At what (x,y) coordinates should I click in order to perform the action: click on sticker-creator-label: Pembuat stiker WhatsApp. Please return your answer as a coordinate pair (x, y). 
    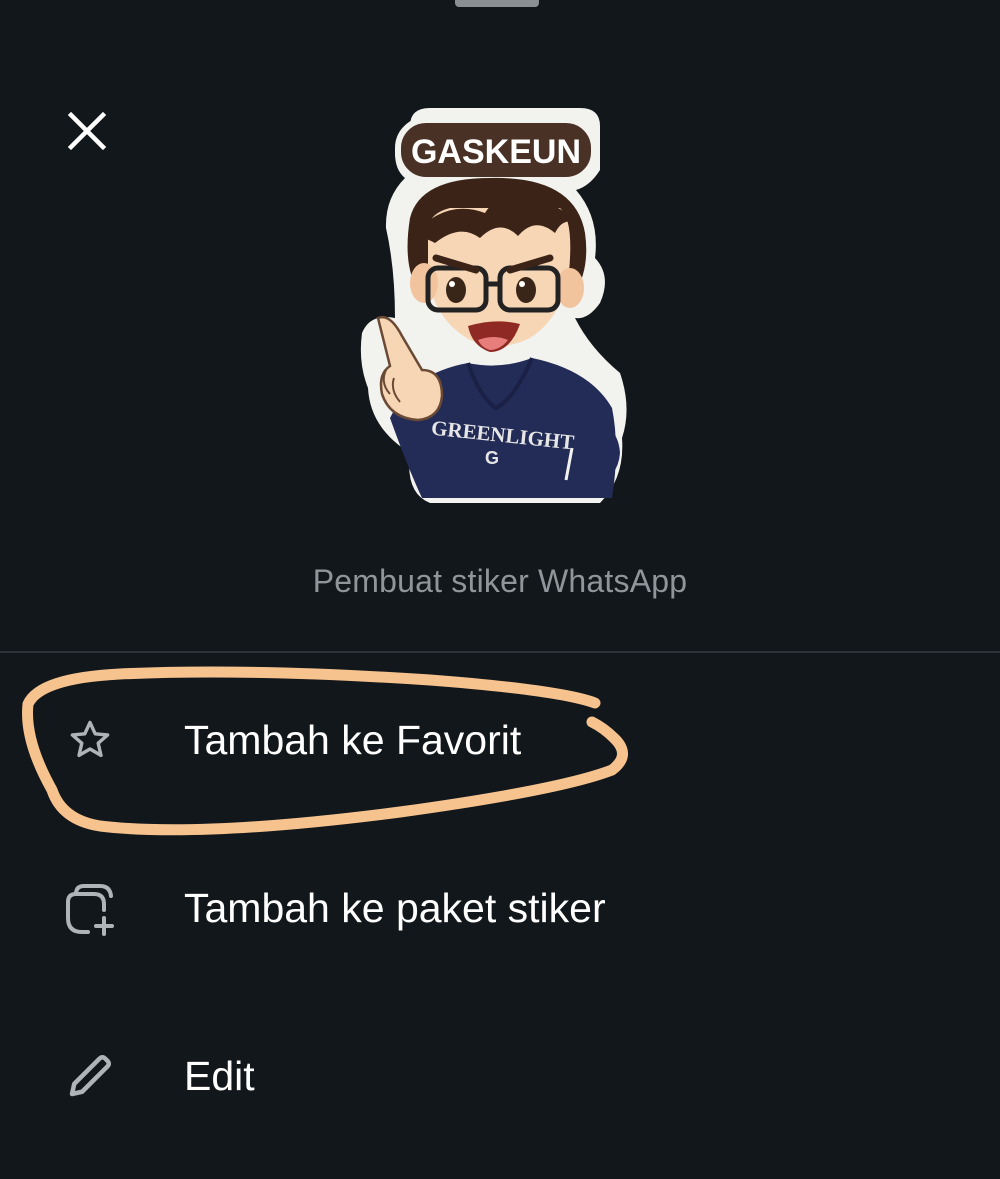
    Looking at the image, I should click on (500, 581).